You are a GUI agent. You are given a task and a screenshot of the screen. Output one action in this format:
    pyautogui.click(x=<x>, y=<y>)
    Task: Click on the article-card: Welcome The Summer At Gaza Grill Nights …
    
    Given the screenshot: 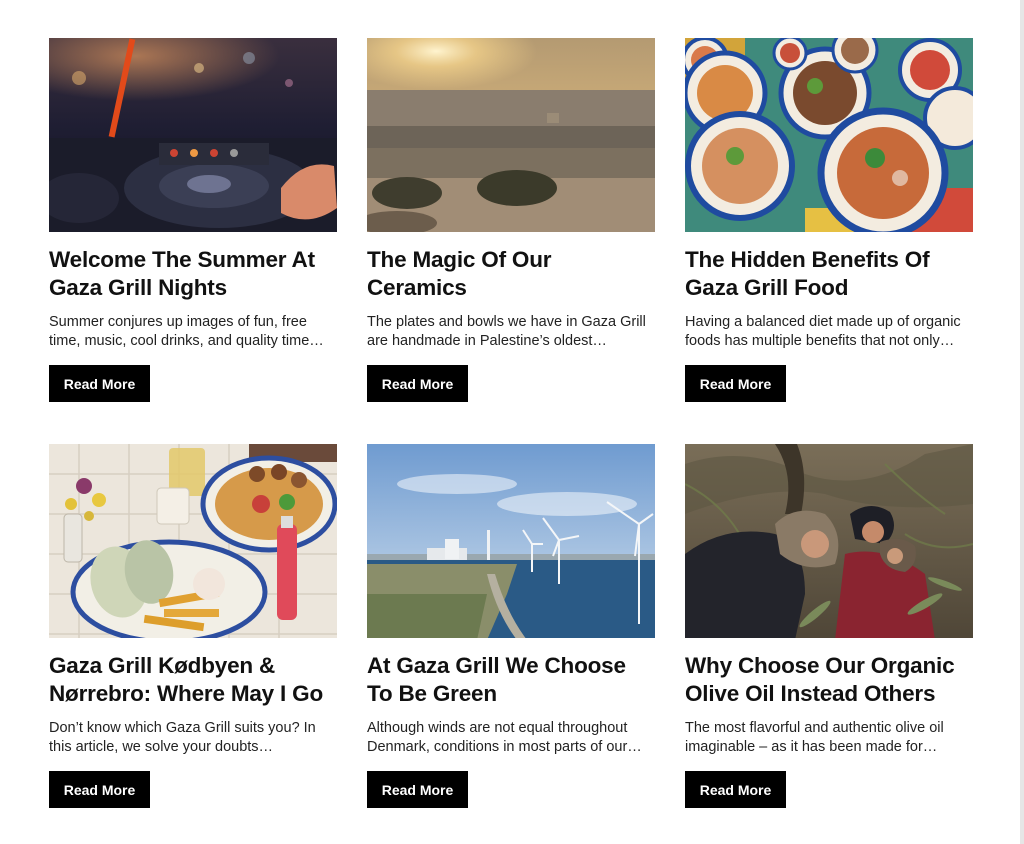 What is the action you would take?
    pyautogui.click(x=193, y=220)
    